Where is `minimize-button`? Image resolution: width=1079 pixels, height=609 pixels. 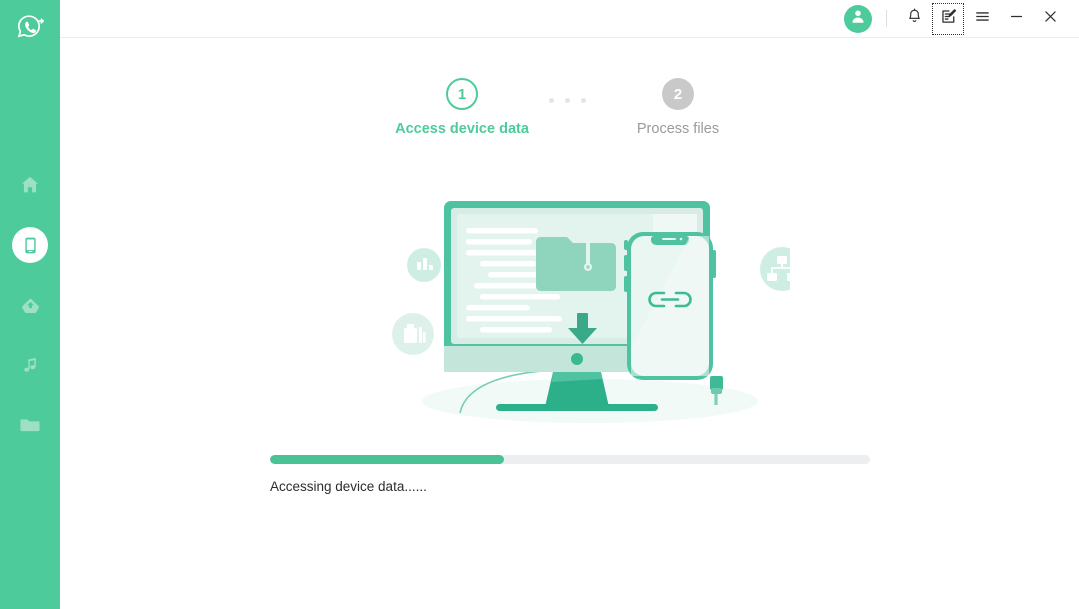
minimize-button is located at coordinates (1016, 19).